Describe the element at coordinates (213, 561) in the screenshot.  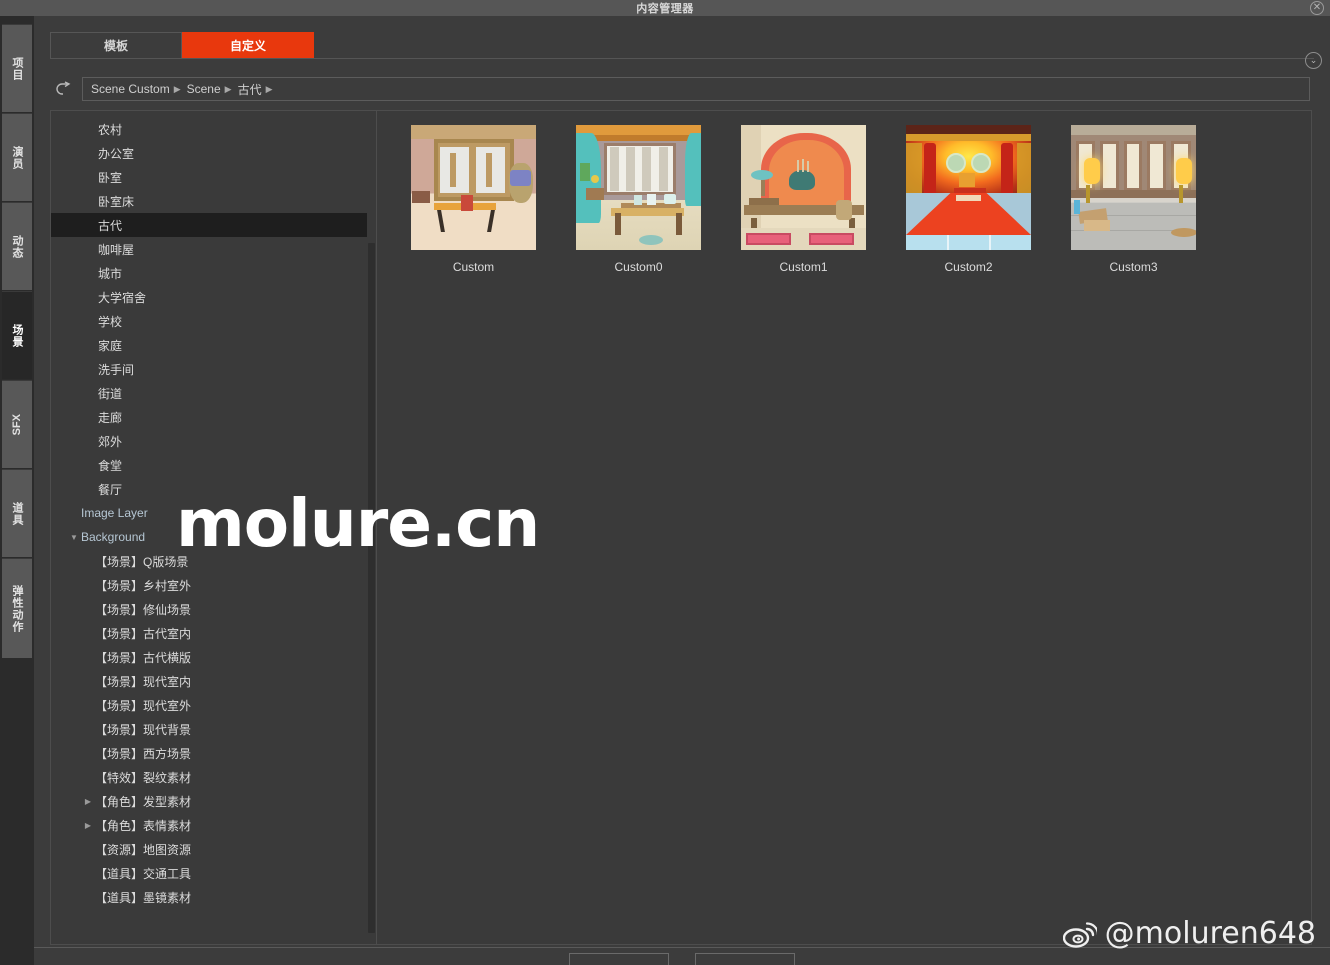
I see `tree-item: 【场景】Q版场景` at that location.